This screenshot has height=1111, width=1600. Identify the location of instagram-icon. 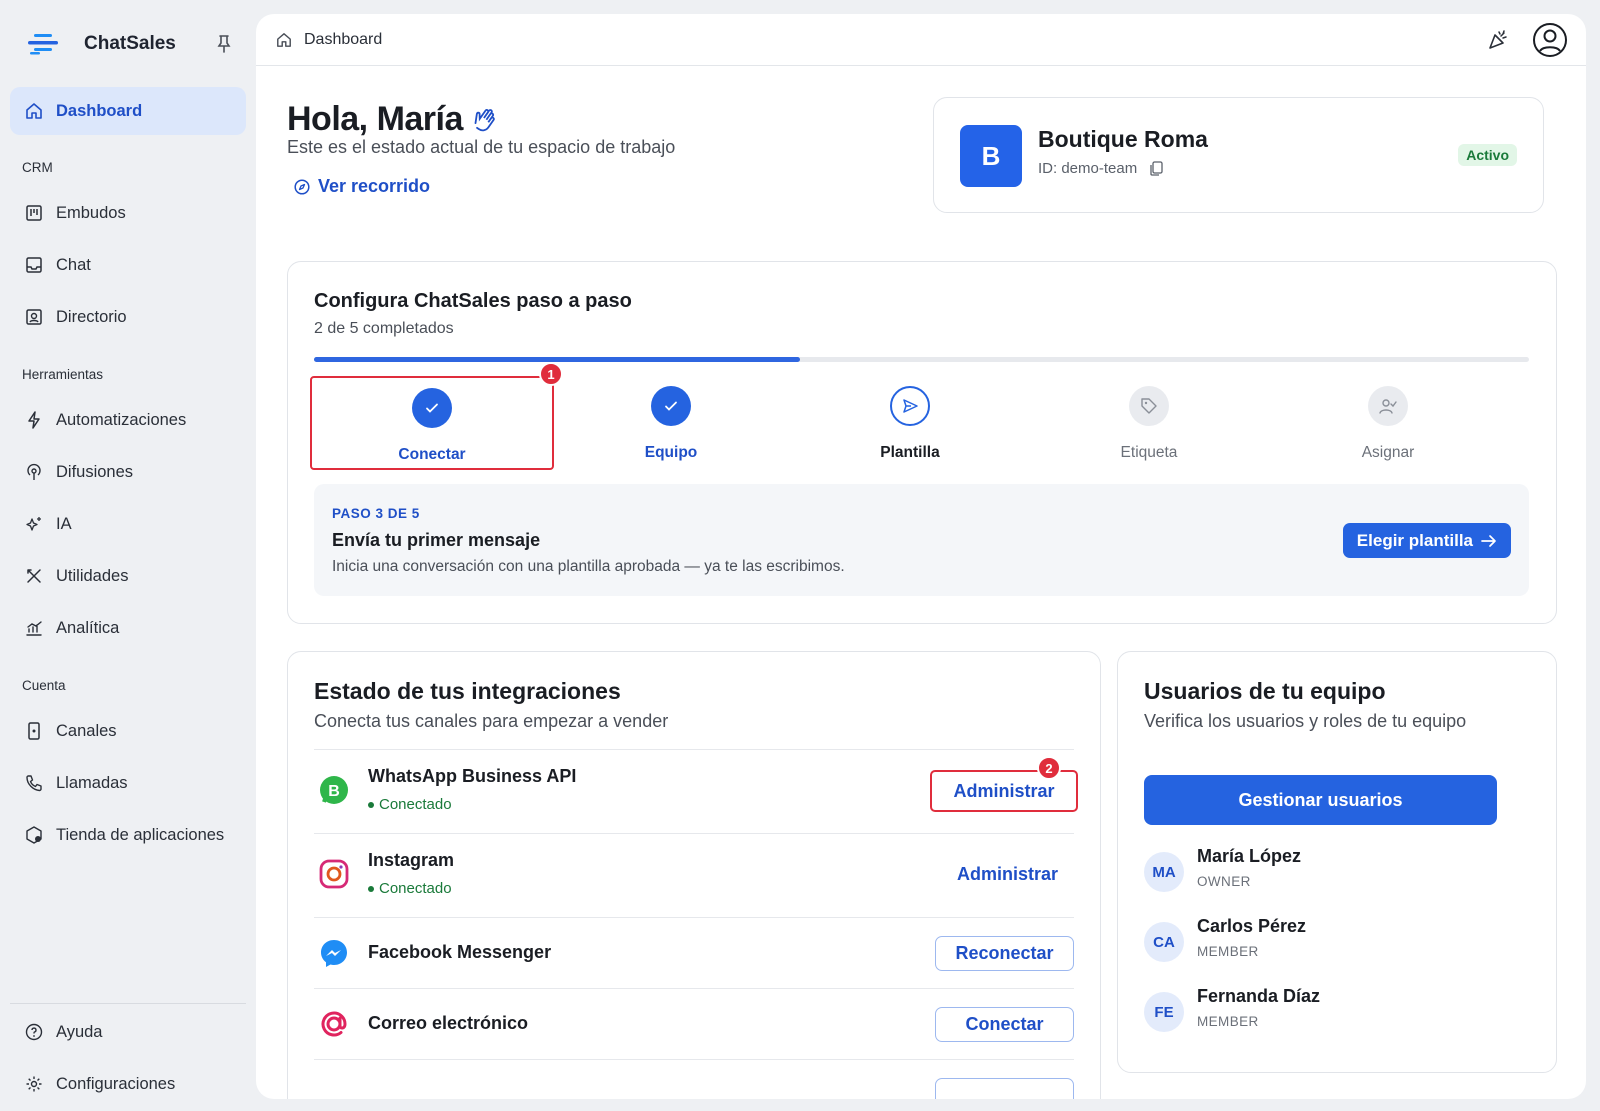
(334, 874).